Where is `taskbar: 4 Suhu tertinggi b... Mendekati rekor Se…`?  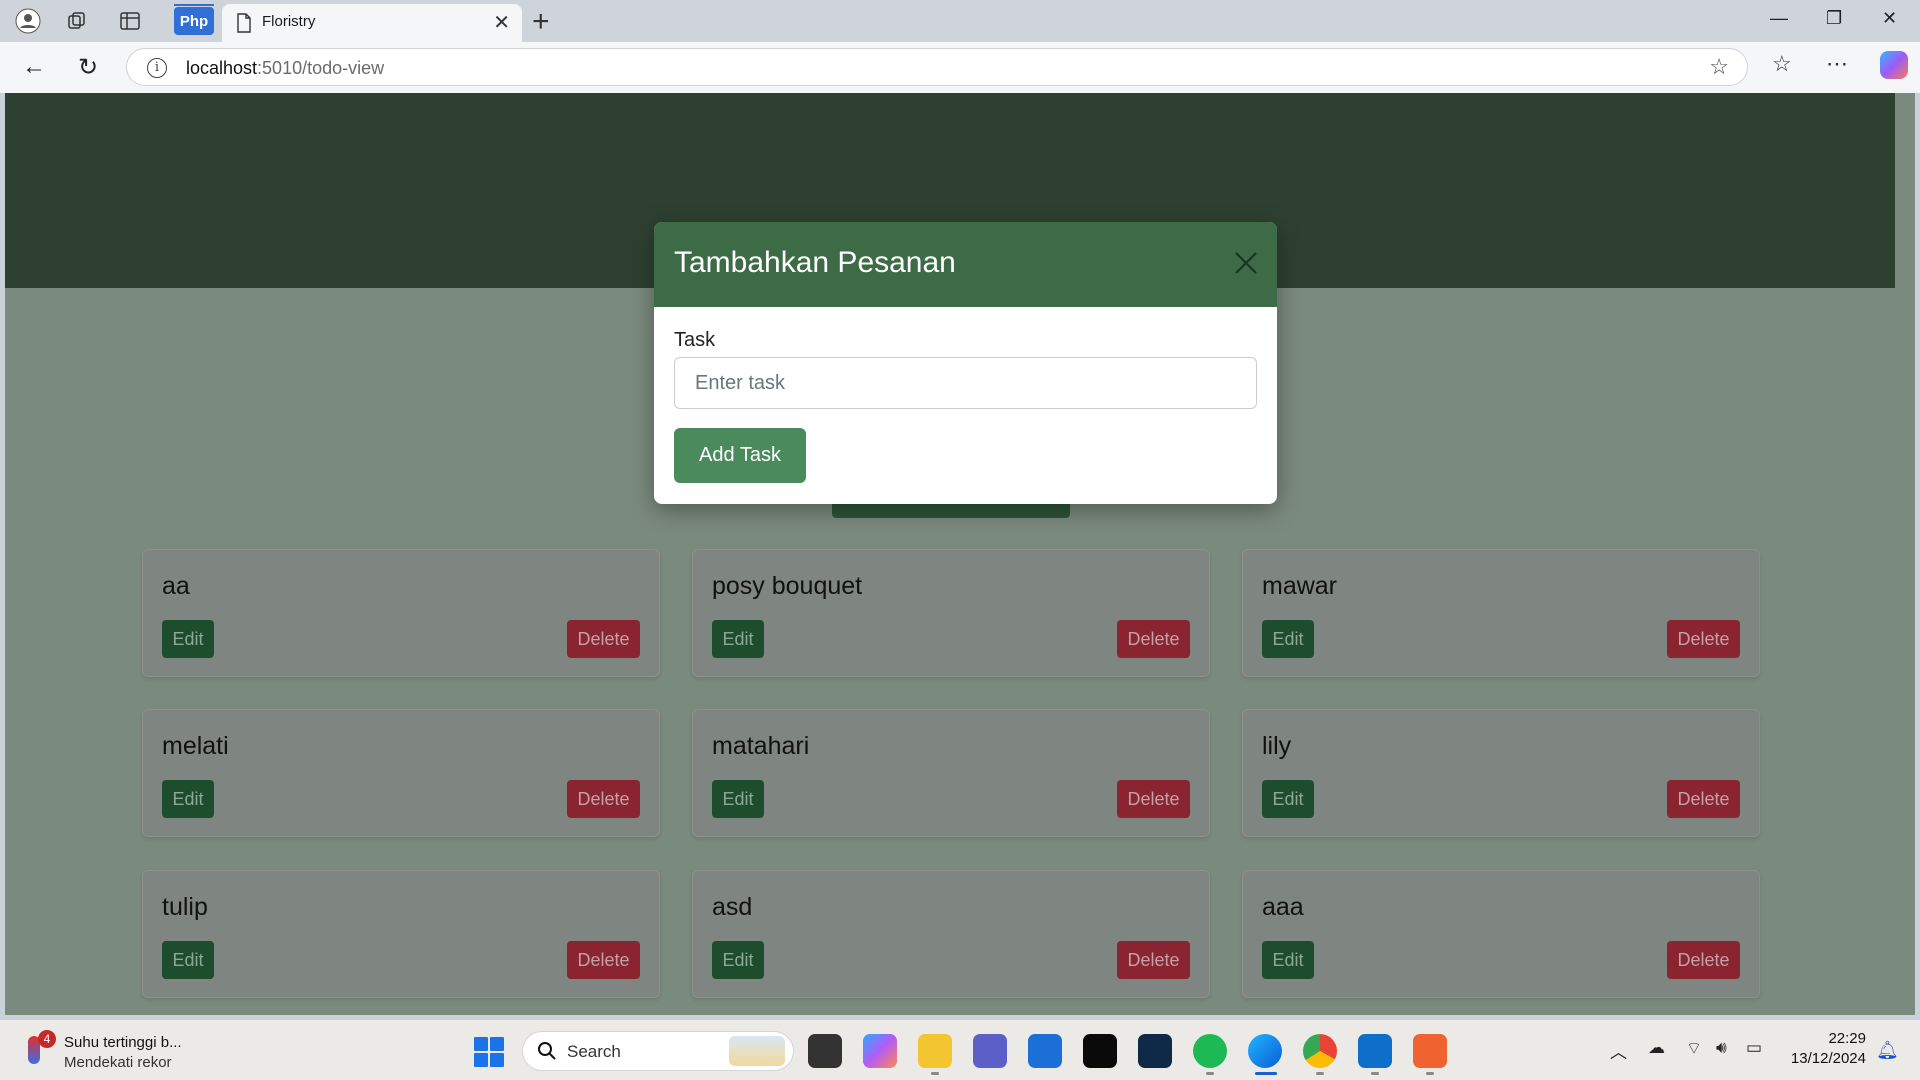 taskbar: 4 Suhu tertinggi b... Mendekati rekor Se… is located at coordinates (960, 1050).